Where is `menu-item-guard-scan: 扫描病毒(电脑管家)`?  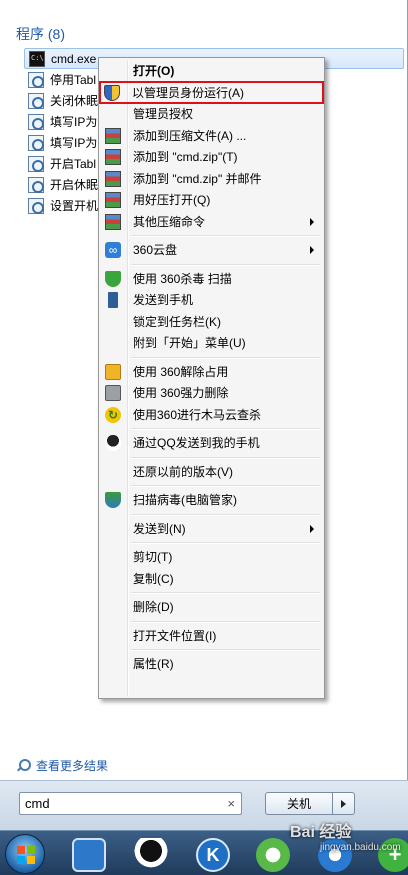 menu-item-guard-scan: 扫描病毒(电脑管家) is located at coordinates (211, 500).